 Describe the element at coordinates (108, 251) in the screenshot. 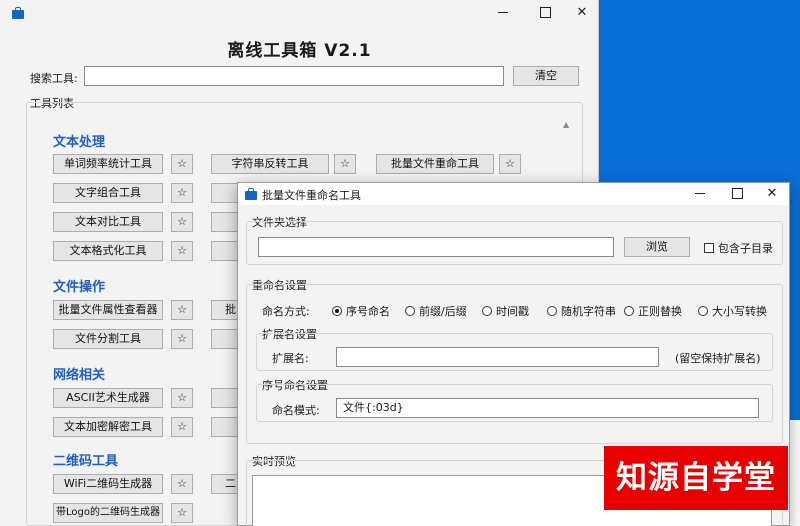

I see `tool-text-format: 文本格式化工具` at that location.